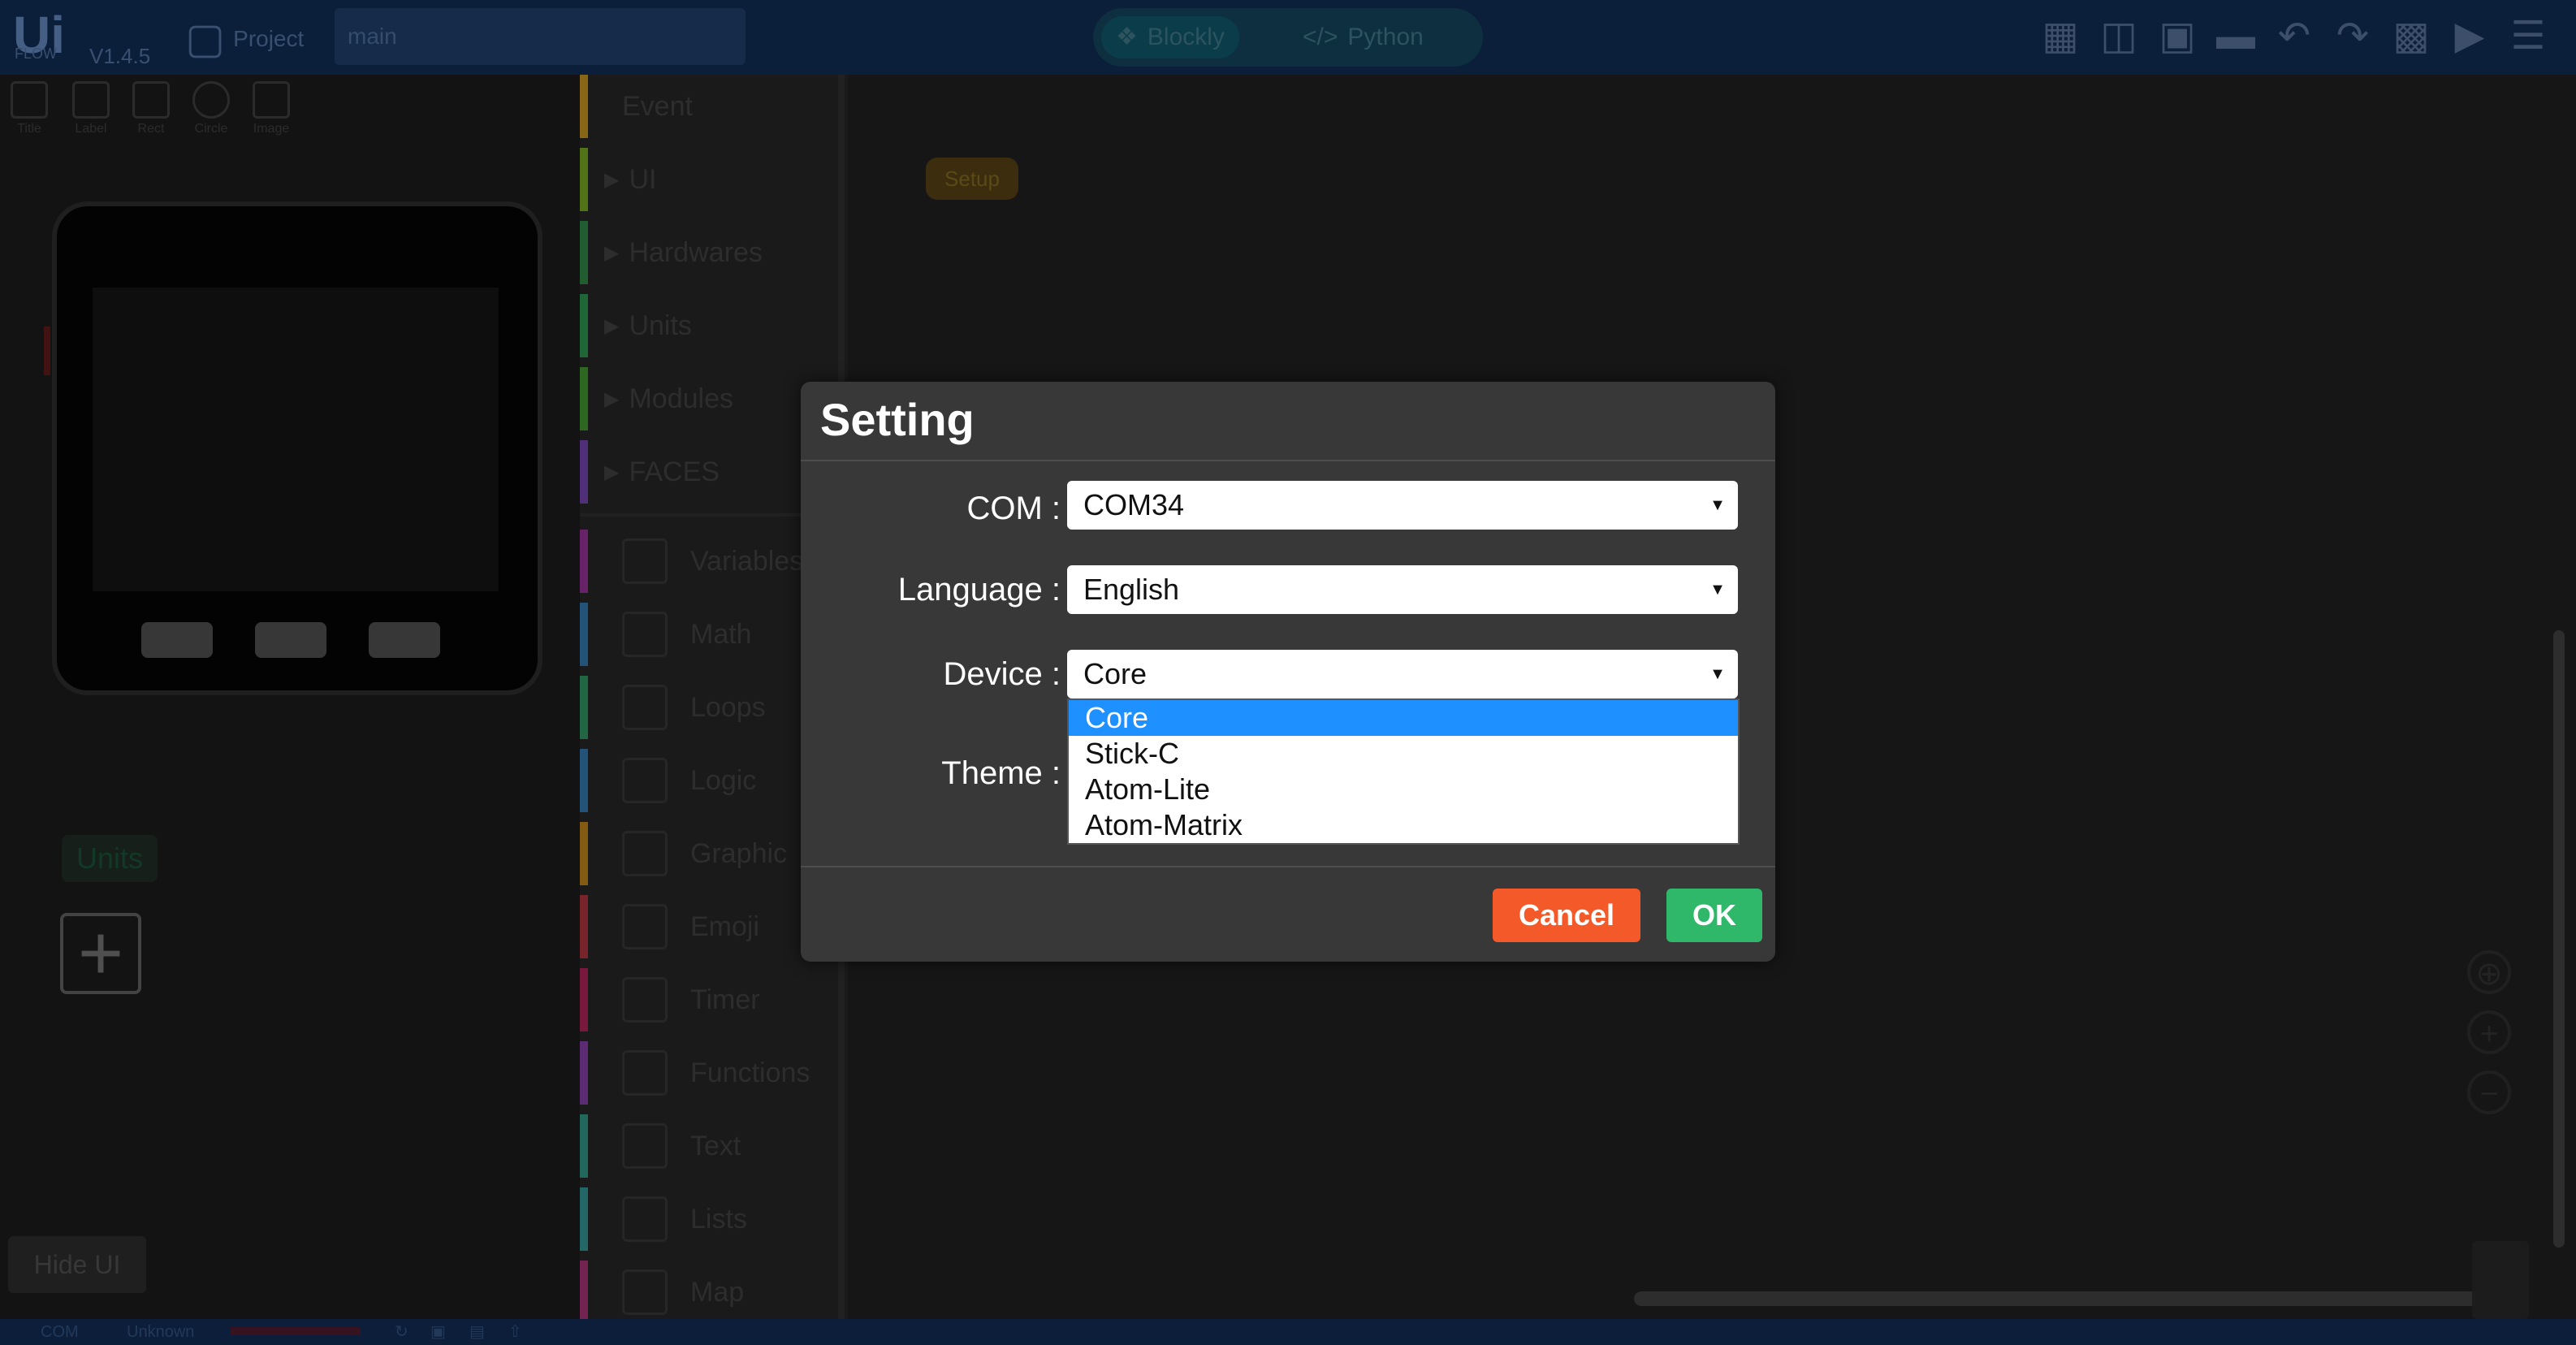 Image resolution: width=2576 pixels, height=1345 pixels. Describe the element at coordinates (1404, 825) in the screenshot. I see `device-option-atom-matrix: Atom-Matrix` at that location.